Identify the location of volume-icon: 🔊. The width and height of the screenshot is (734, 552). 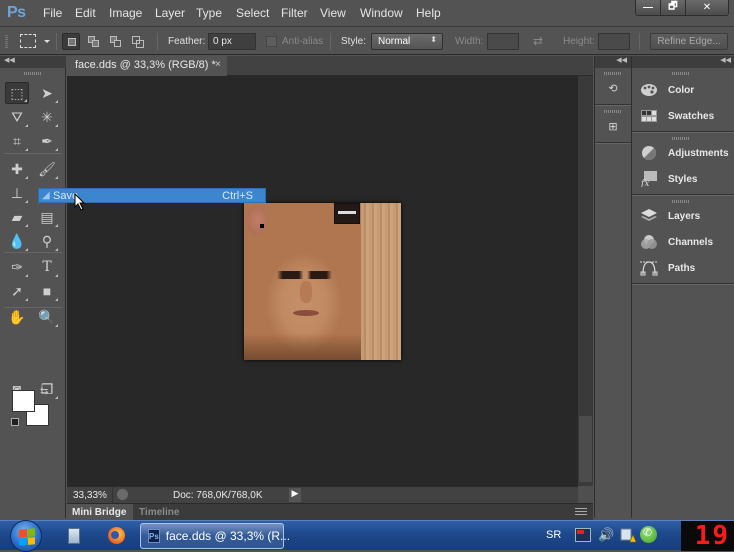
(606, 535).